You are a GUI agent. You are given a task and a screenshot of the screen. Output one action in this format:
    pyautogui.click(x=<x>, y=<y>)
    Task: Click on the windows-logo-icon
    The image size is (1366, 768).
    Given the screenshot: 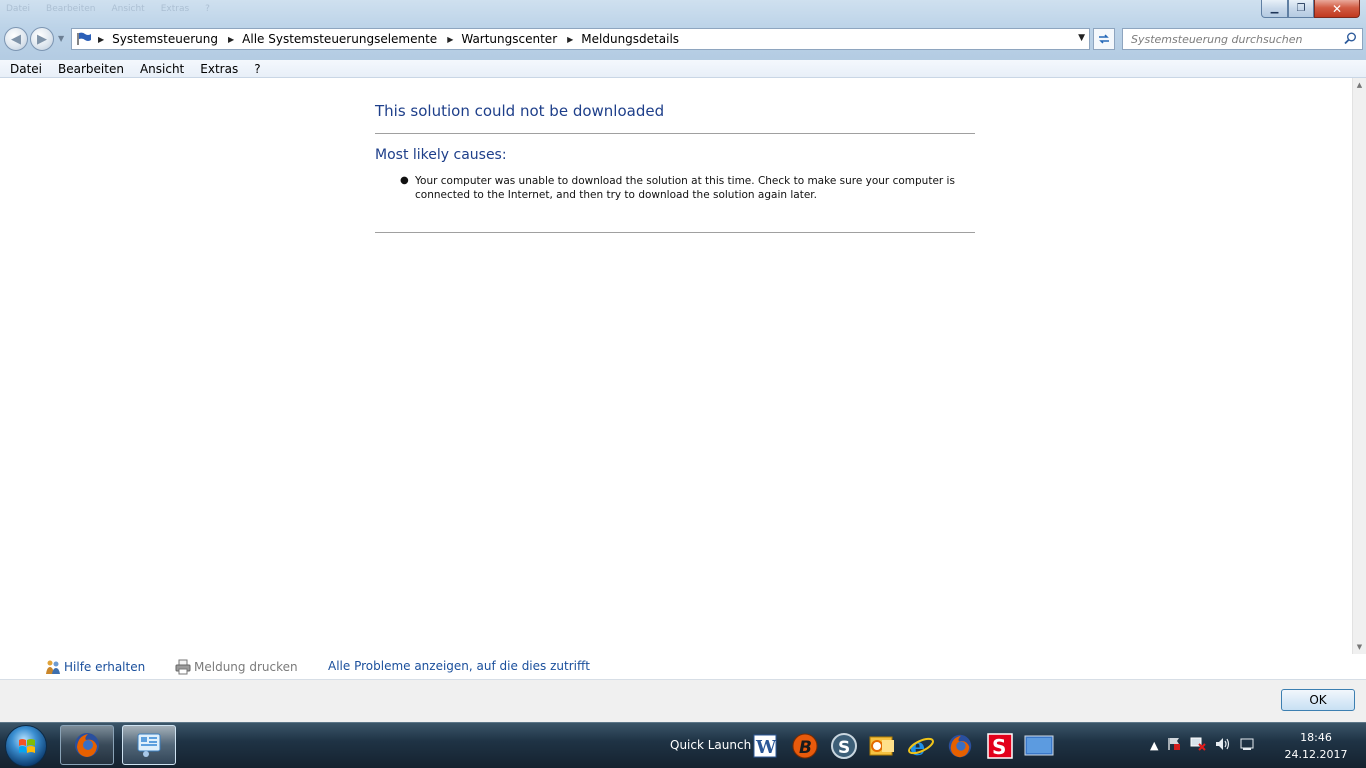 What is the action you would take?
    pyautogui.click(x=27, y=746)
    